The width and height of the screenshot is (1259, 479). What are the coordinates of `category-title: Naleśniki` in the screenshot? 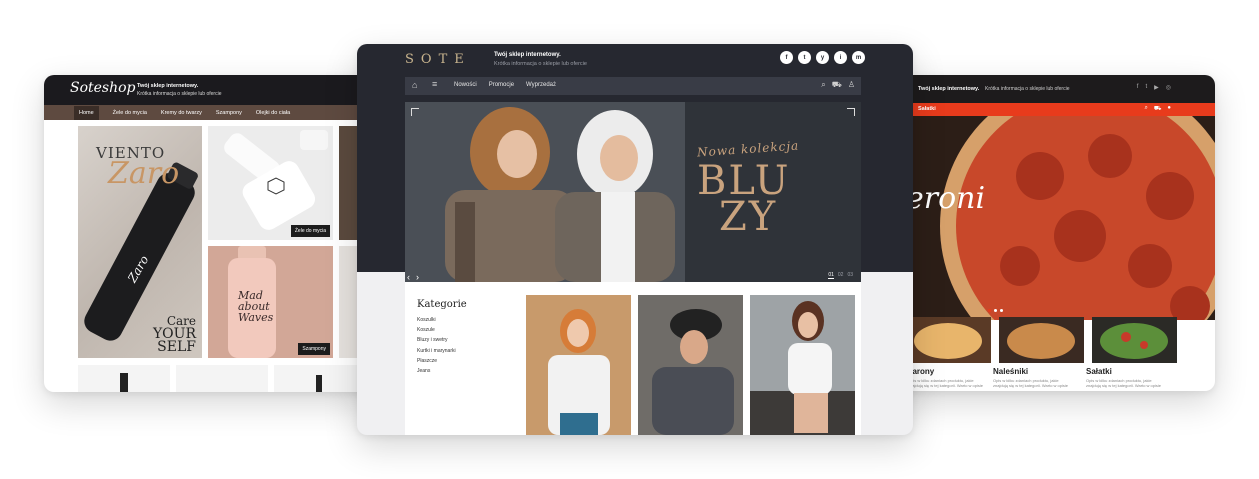 It's located at (1010, 371).